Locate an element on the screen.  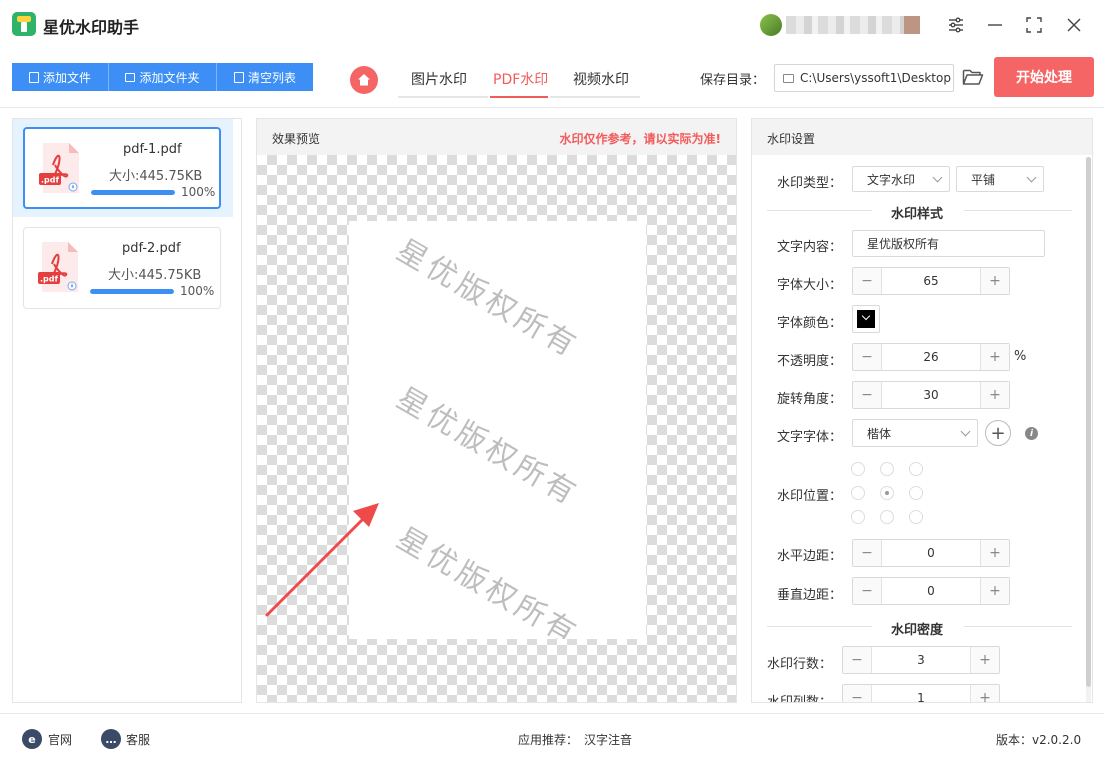
settings-scrollbar is located at coordinates (1088, 429).